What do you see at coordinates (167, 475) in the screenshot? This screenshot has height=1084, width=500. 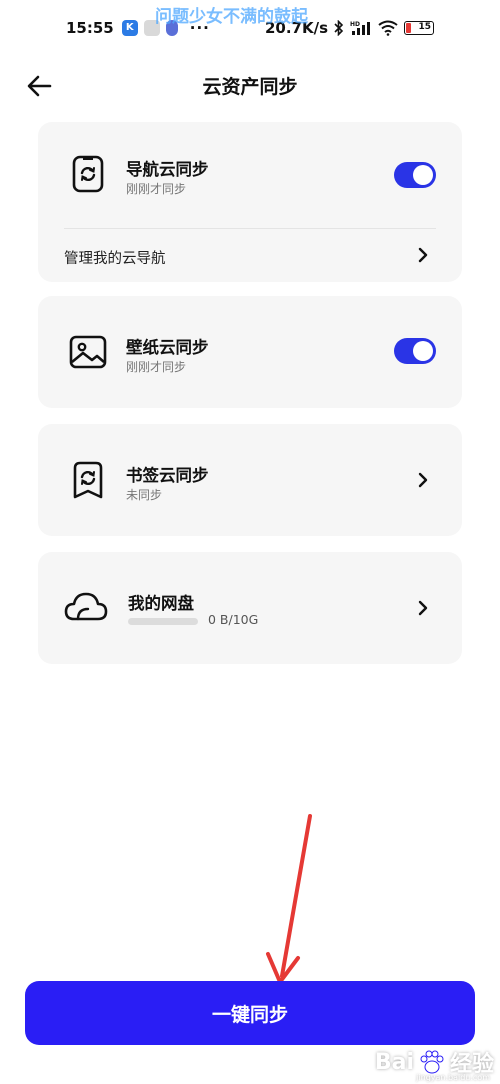 I see `bookmark-sync-title: 书签云同步` at bounding box center [167, 475].